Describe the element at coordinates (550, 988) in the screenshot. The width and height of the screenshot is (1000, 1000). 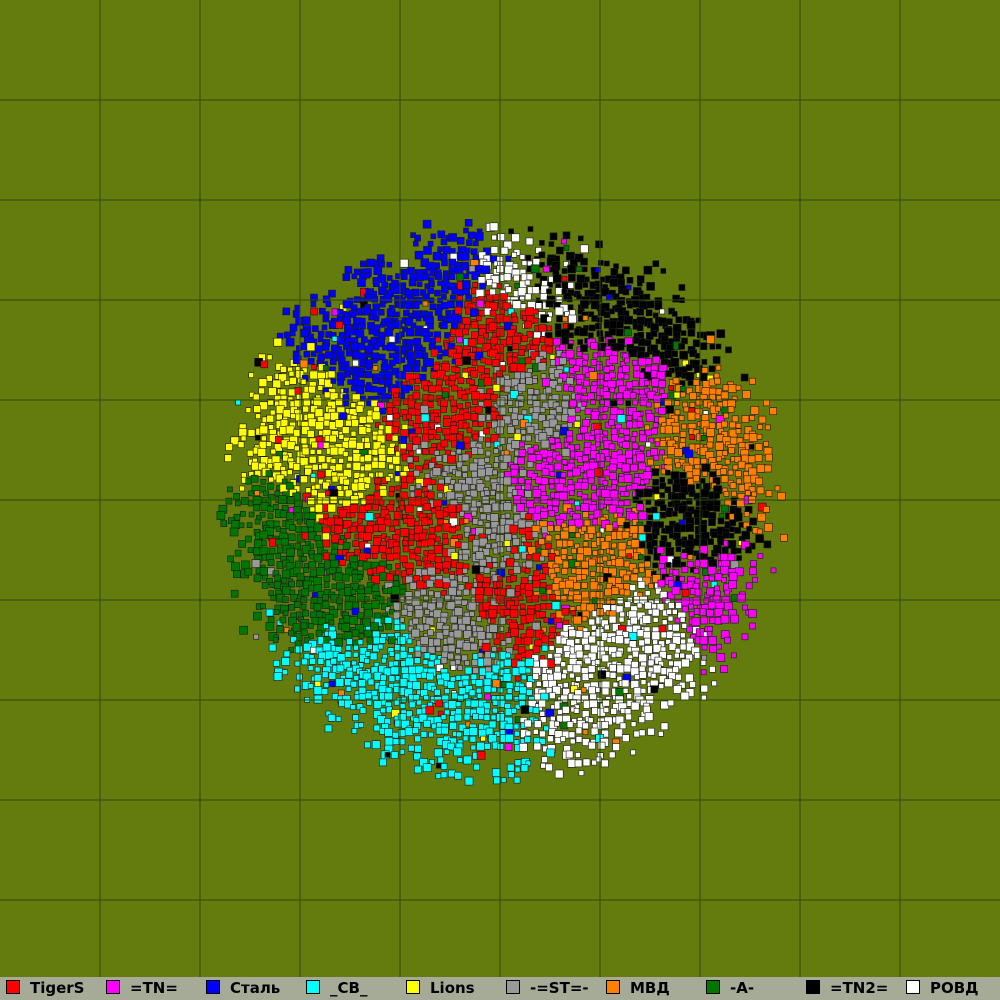
I see `legend-item-st: -=ST=-` at that location.